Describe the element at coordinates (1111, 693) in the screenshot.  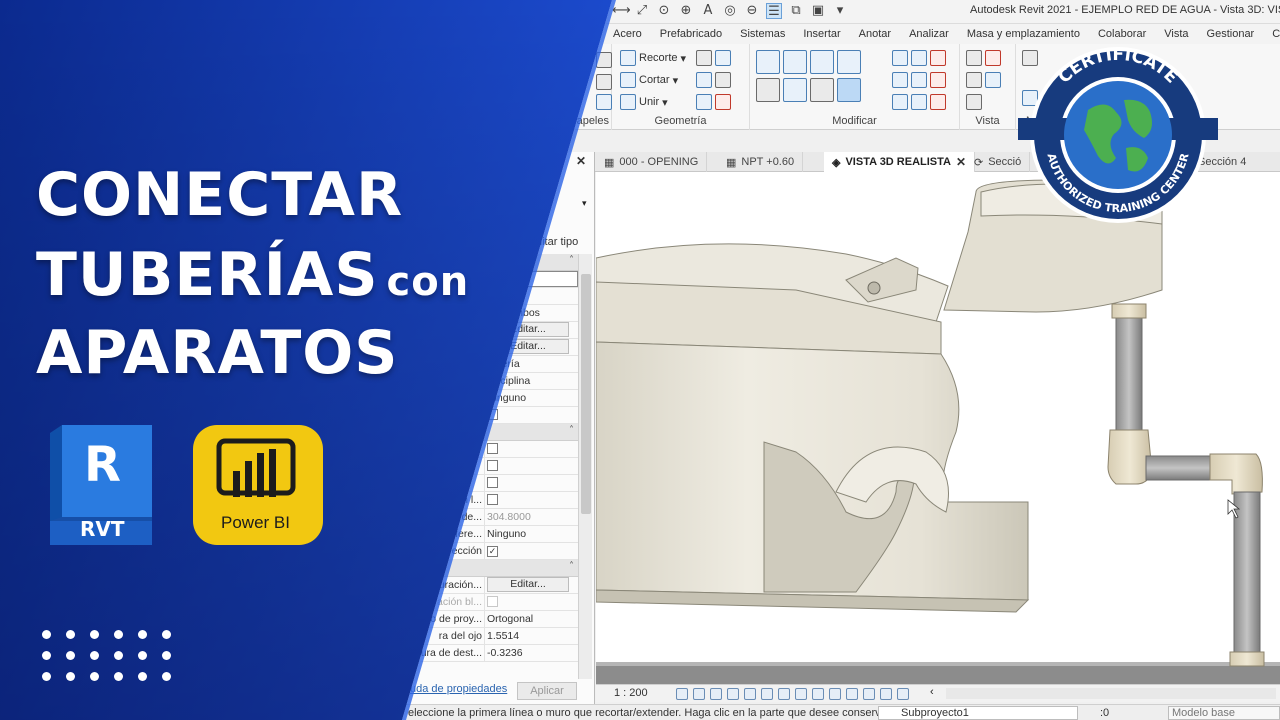
I see `horizontal-scrollbar` at that location.